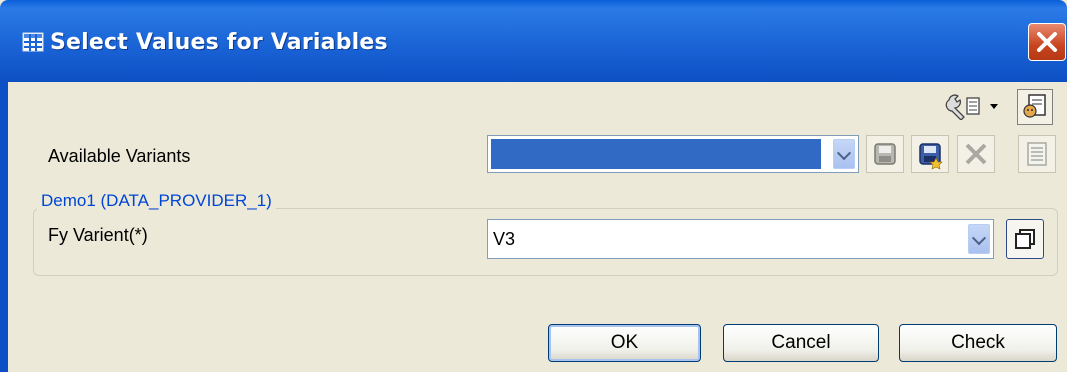  Describe the element at coordinates (4, 227) in the screenshot. I see `window-border` at that location.